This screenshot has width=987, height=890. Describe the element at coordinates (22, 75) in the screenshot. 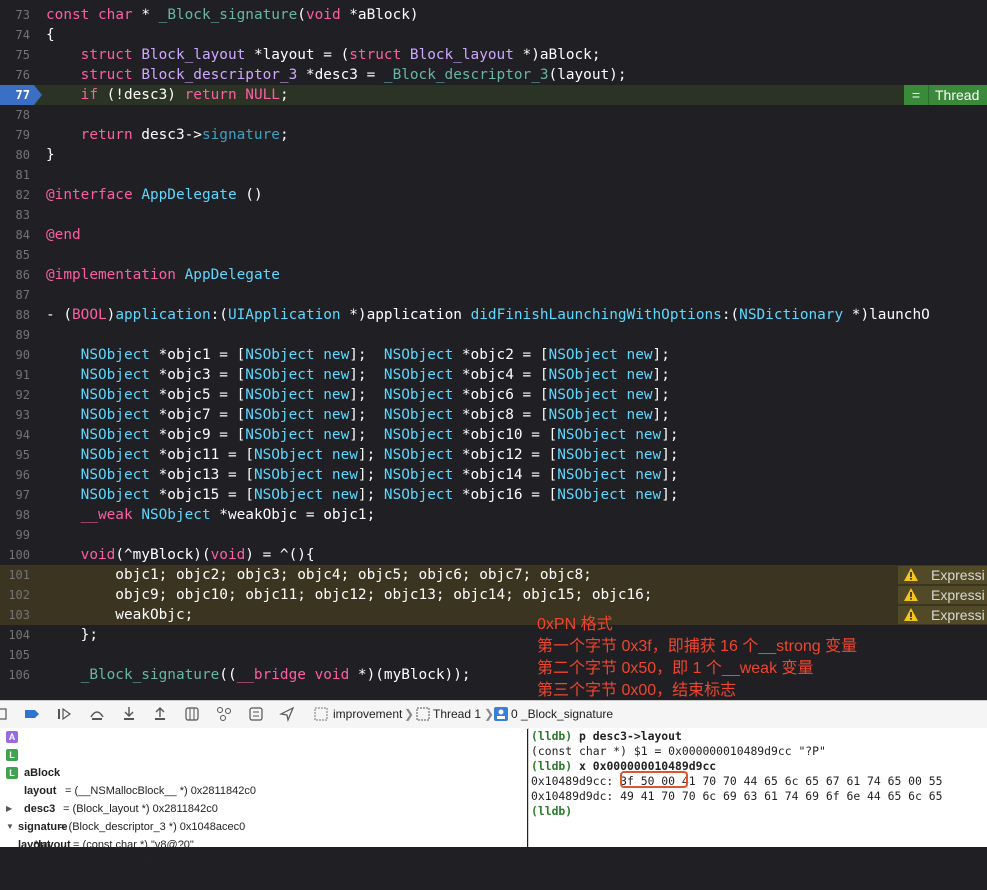

I see `line-number: 76` at that location.